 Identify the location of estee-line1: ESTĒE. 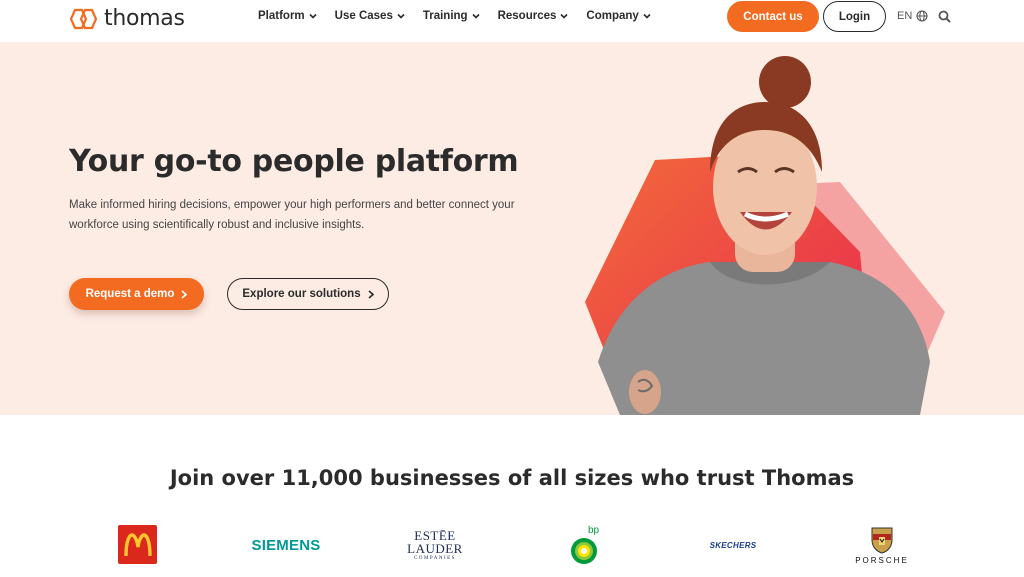
(435, 535).